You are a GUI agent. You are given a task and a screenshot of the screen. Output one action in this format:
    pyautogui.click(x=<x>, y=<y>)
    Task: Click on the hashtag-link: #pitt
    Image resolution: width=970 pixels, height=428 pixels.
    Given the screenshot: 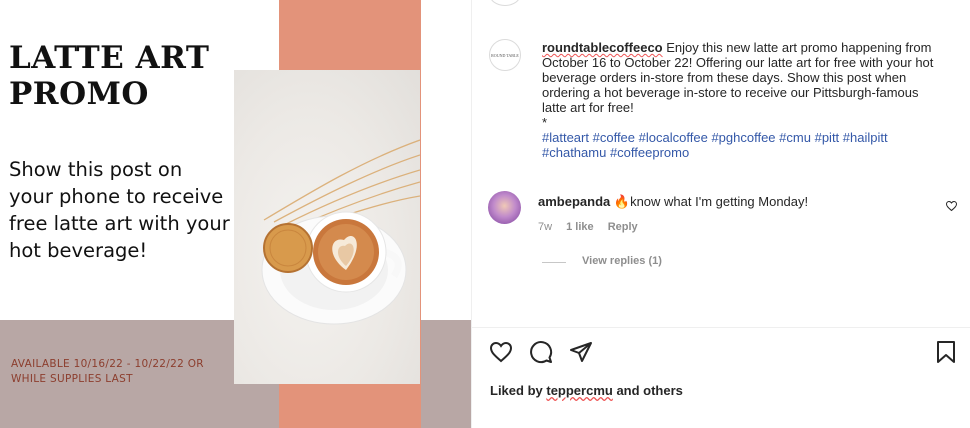 What is the action you would take?
    pyautogui.click(x=827, y=137)
    